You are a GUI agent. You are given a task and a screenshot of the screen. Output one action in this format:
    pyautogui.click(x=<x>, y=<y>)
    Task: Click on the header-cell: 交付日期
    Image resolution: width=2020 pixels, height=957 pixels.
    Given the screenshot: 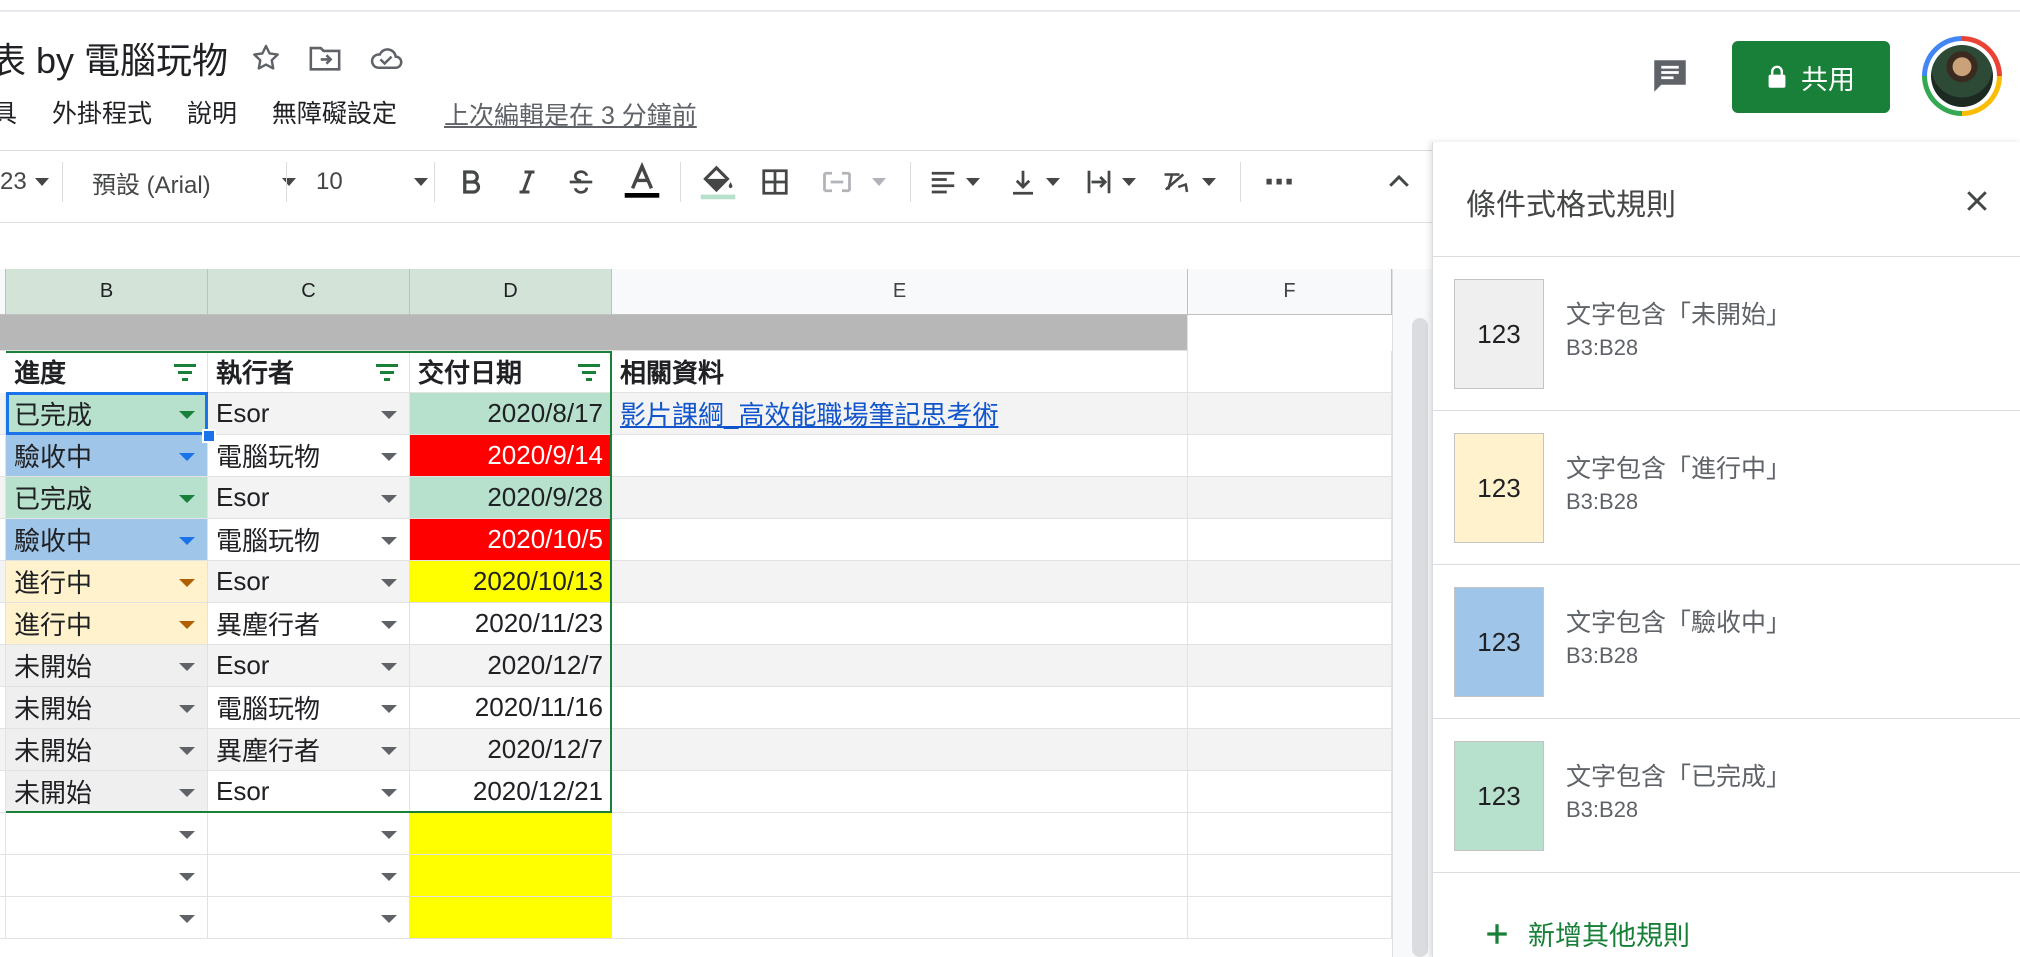 What is the action you would take?
    pyautogui.click(x=511, y=372)
    